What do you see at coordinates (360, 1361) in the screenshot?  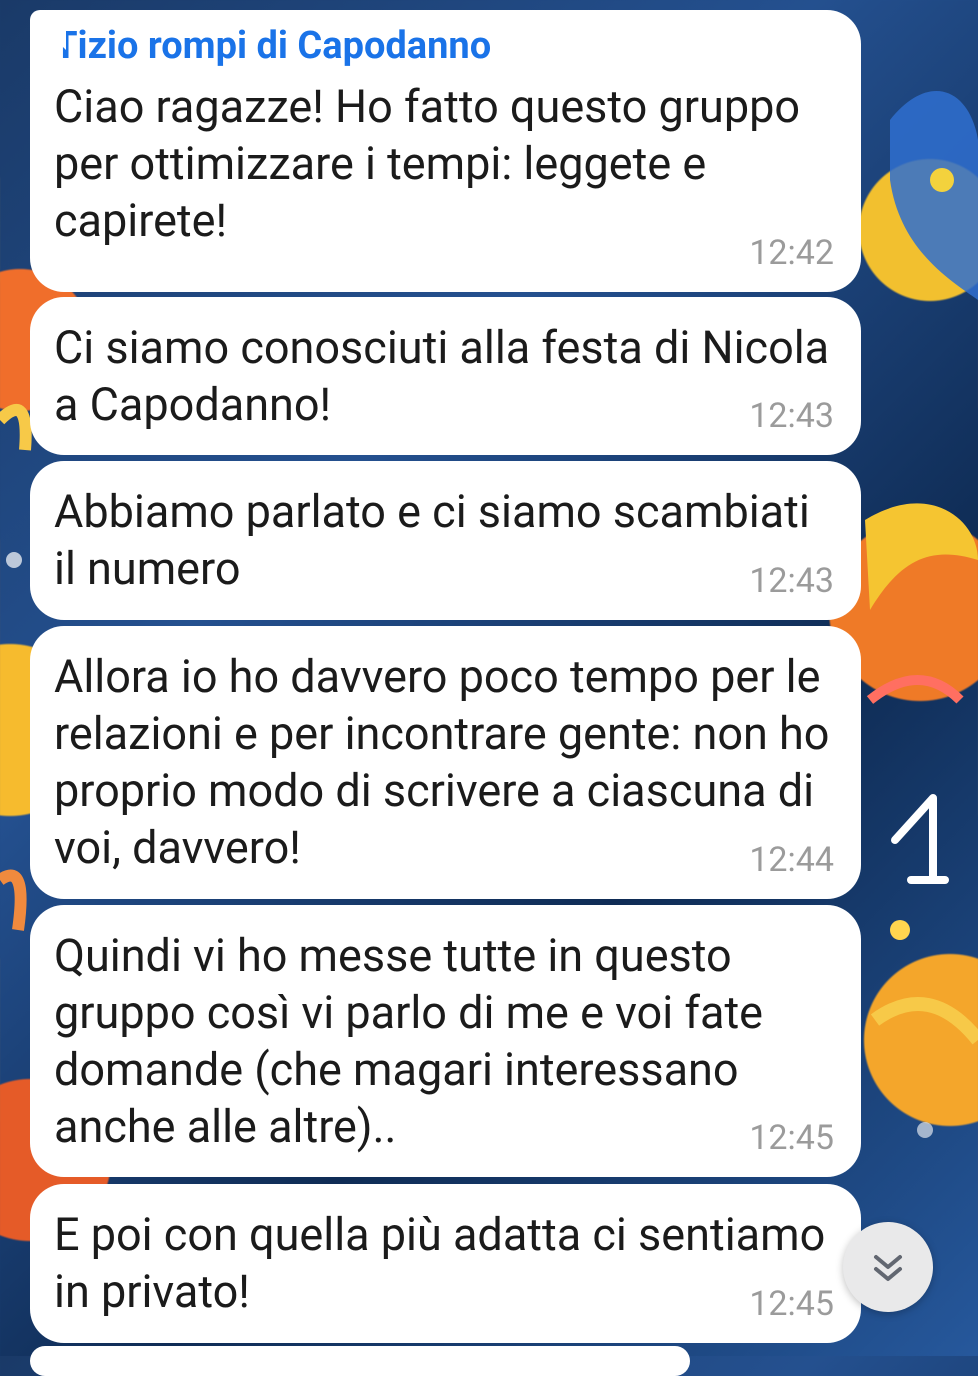 I see `next-message-bubble` at bounding box center [360, 1361].